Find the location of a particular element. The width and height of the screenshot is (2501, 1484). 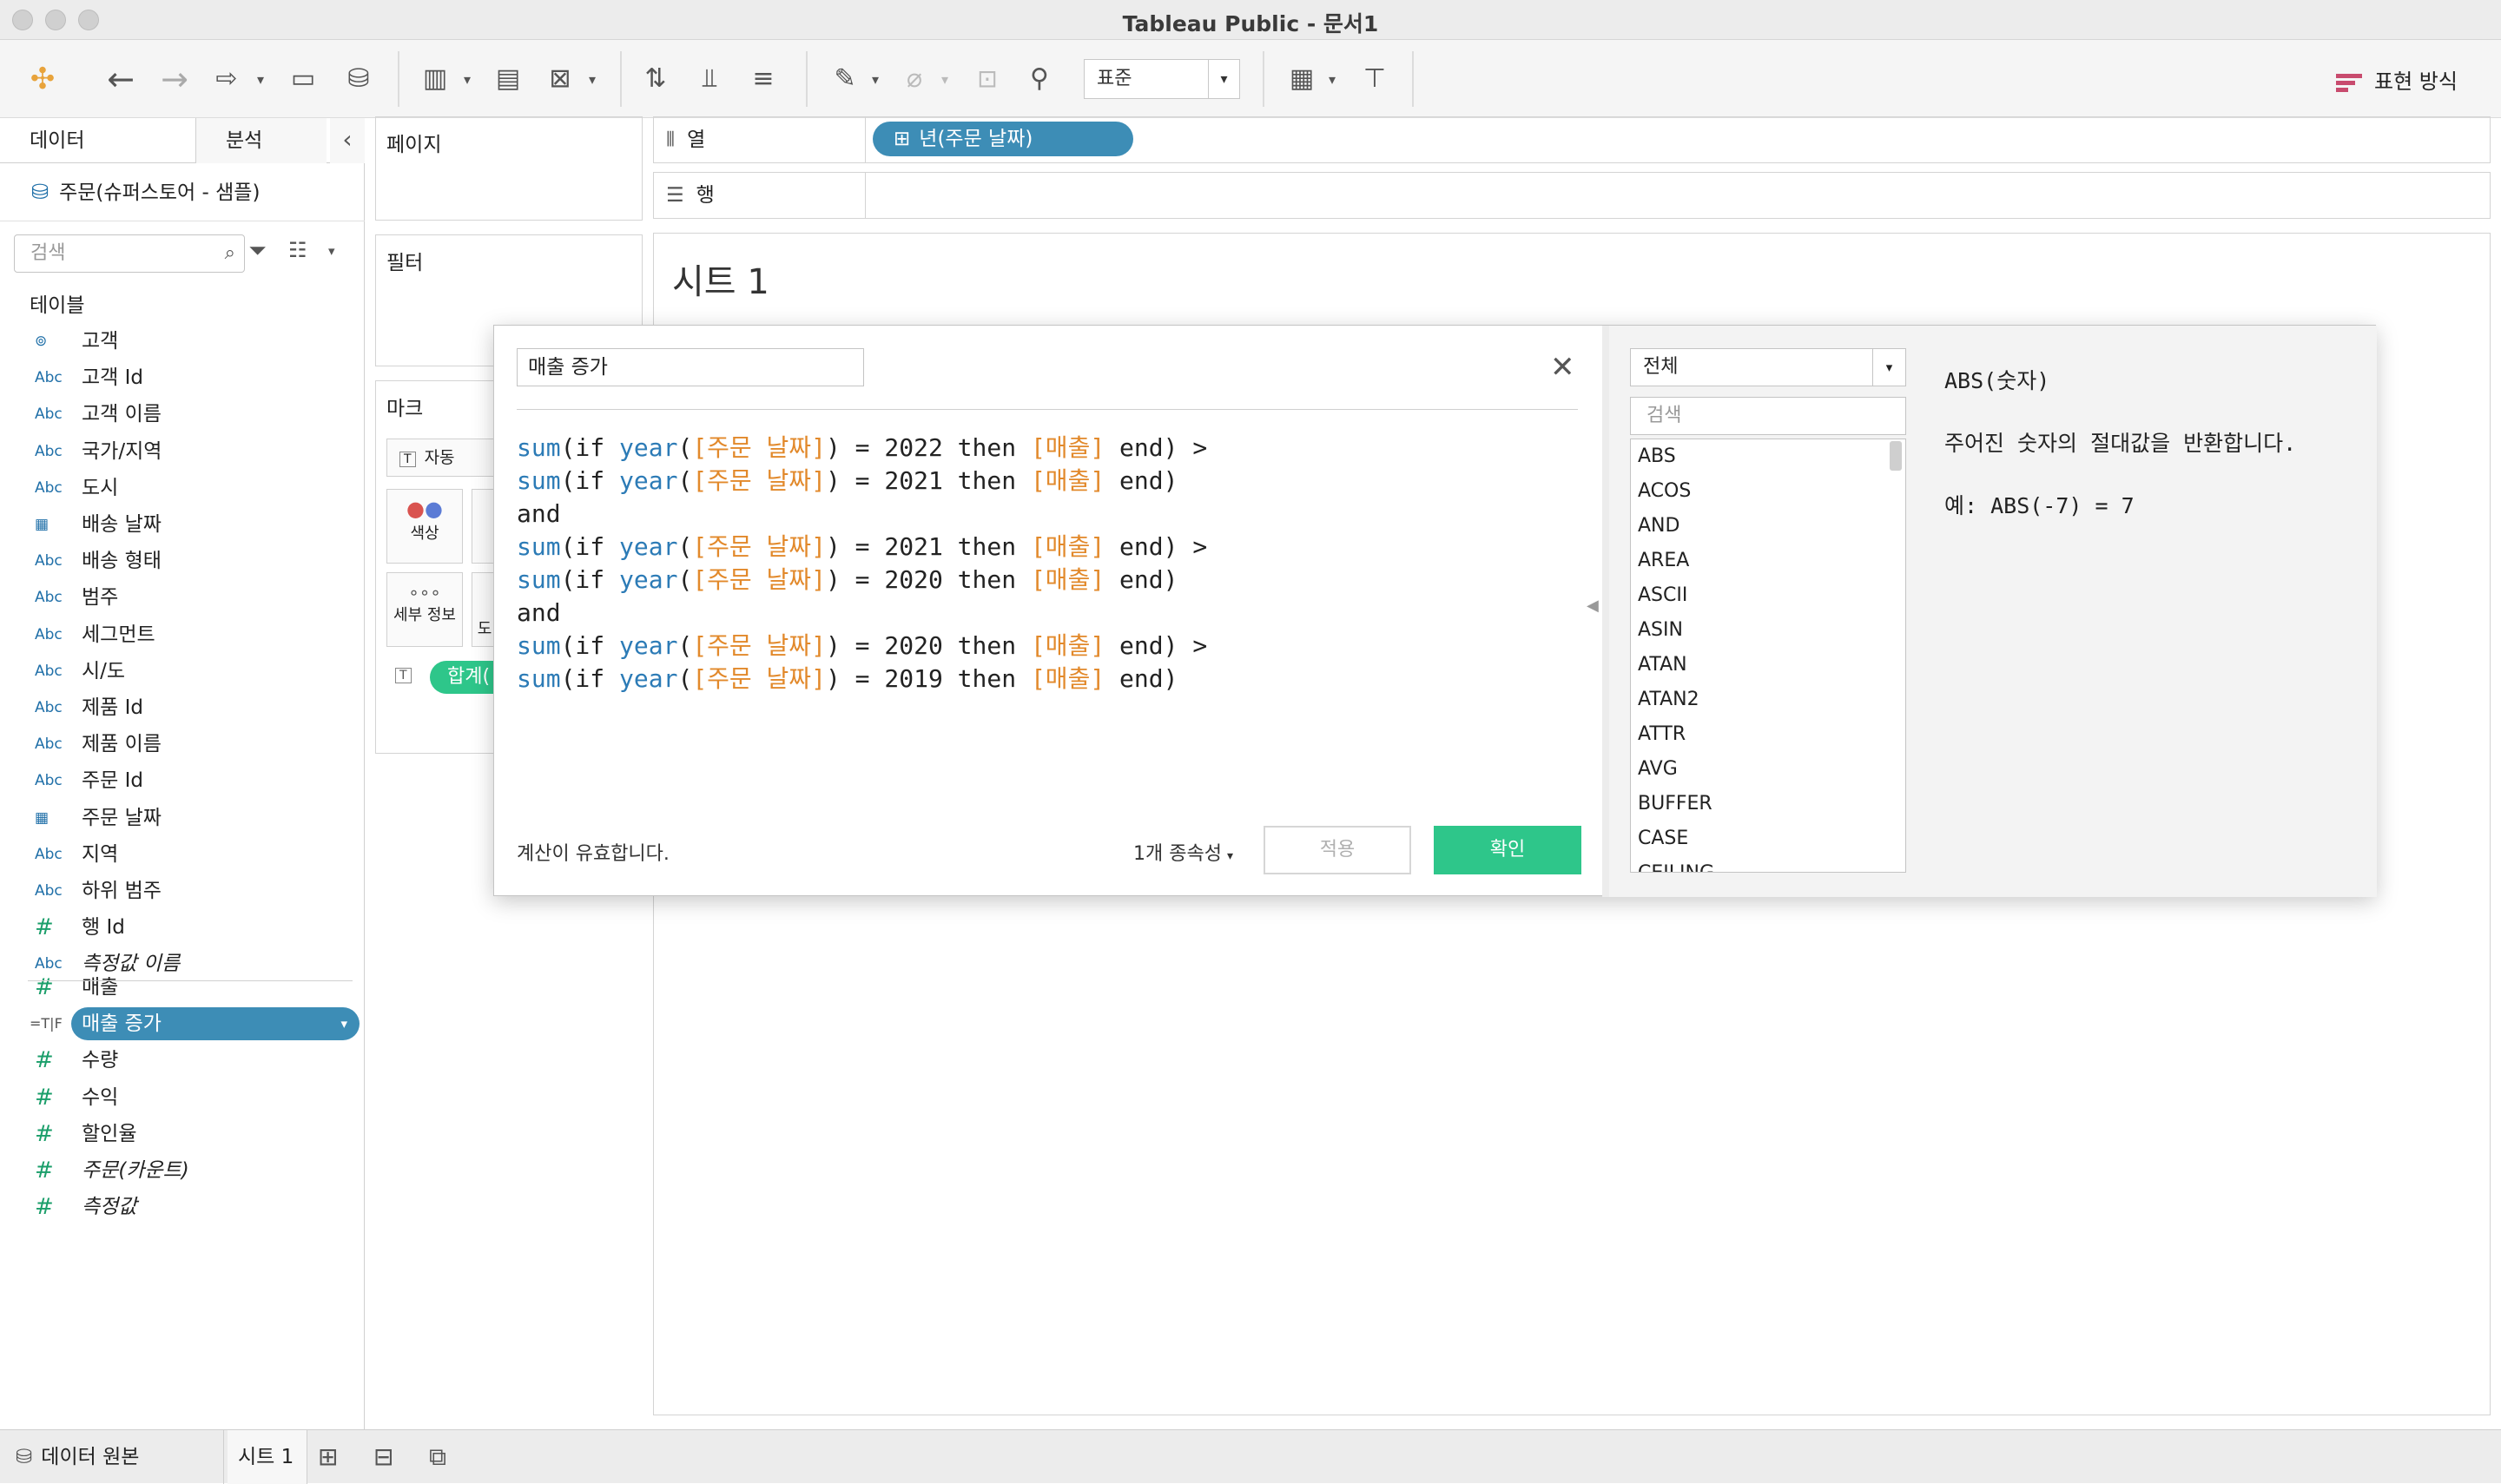

dimensions-field-2: Abc 고객 이름 is located at coordinates (182, 414).